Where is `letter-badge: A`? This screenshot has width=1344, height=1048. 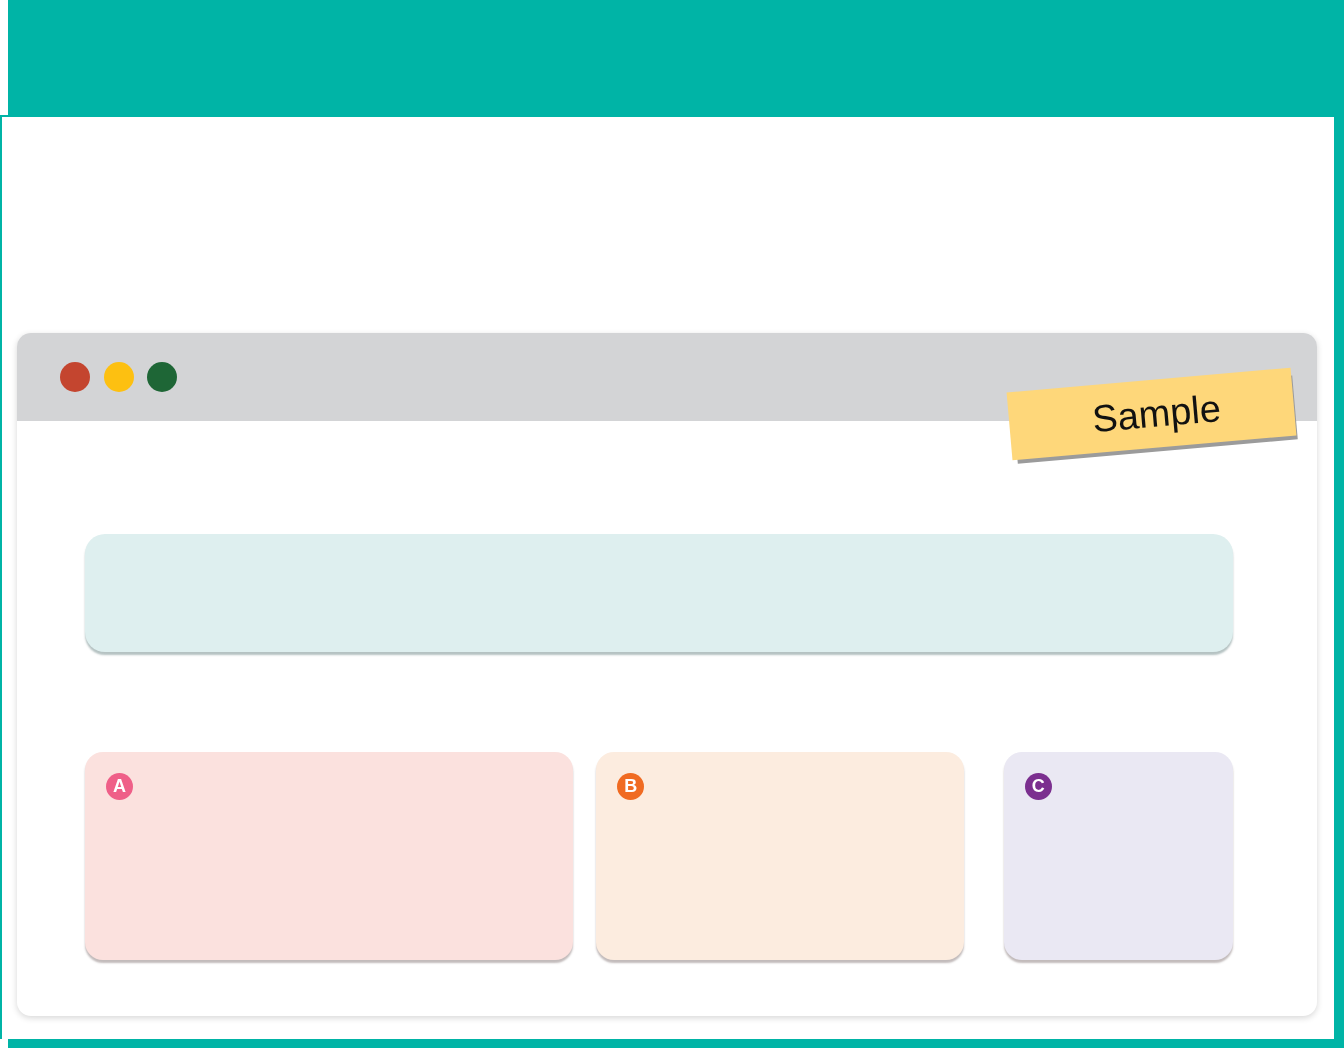 letter-badge: A is located at coordinates (119, 786).